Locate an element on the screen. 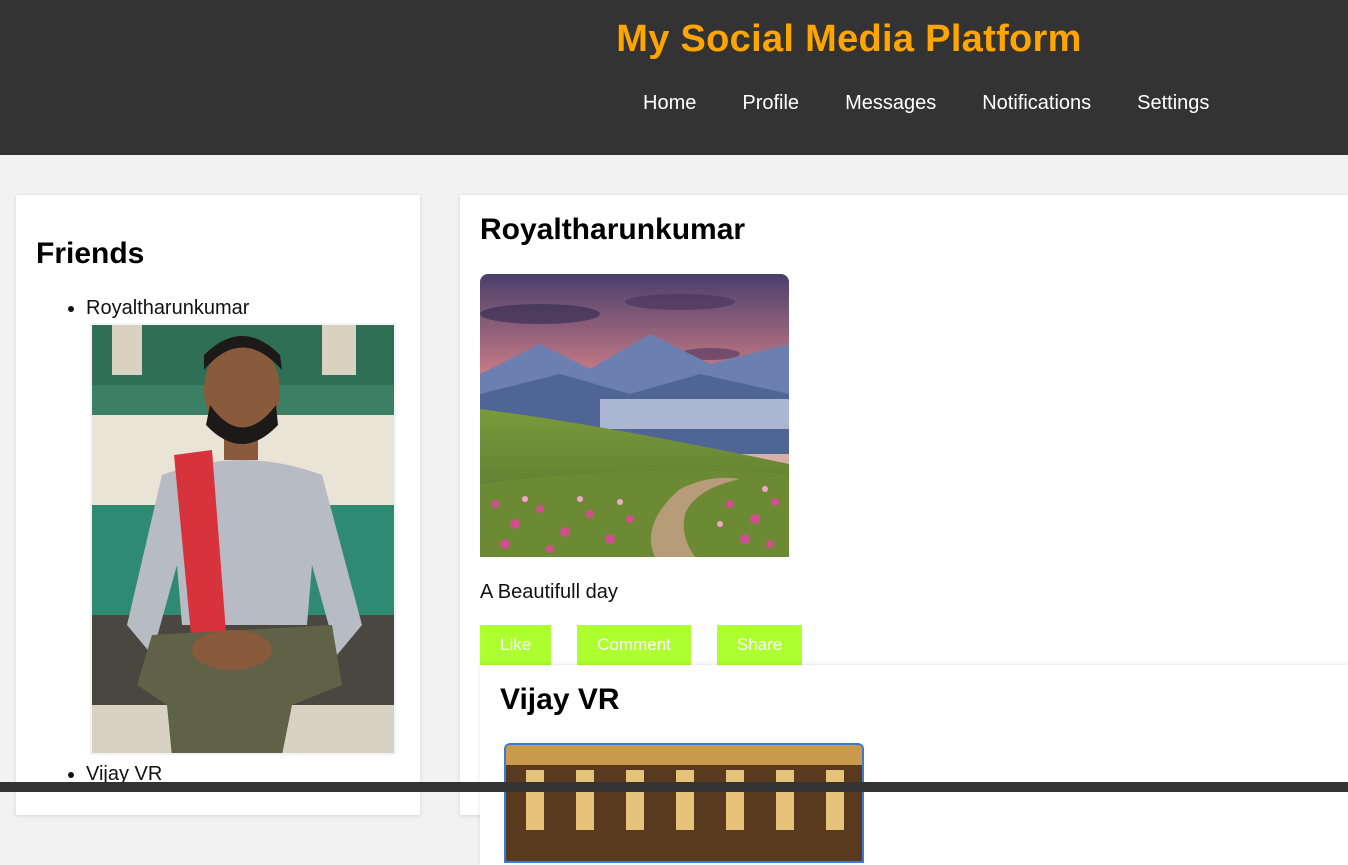  nav-settings: Settings is located at coordinates (1173, 103).